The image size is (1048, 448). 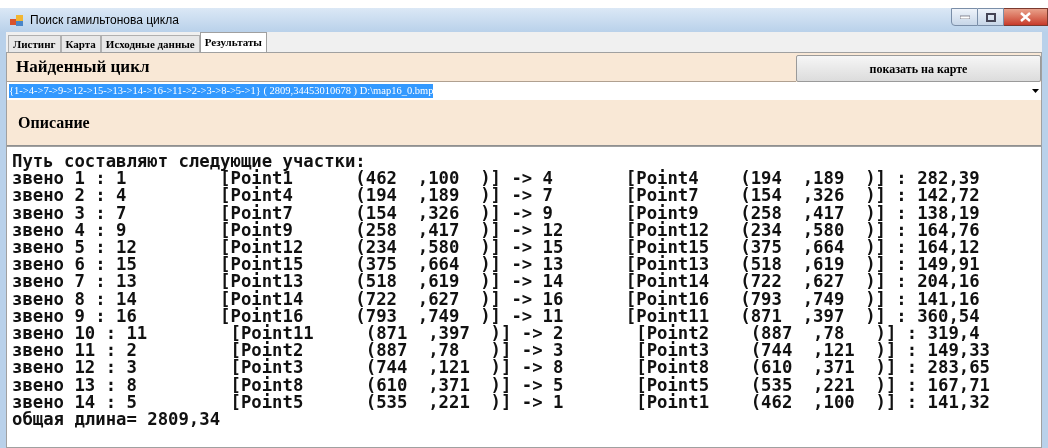 I want to click on output-line: звено 7 : 13 [Point13 (518 ,619 )] -> 14 [Point14 (722 ,627 )] : 204,16, so click(x=496, y=282).